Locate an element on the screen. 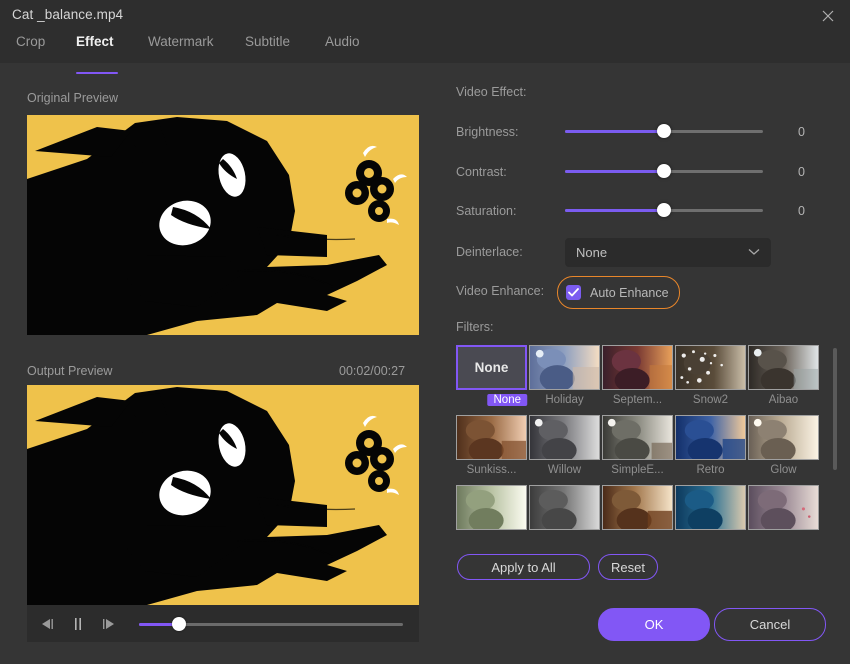  filter-label-none: None is located at coordinates (507, 400).